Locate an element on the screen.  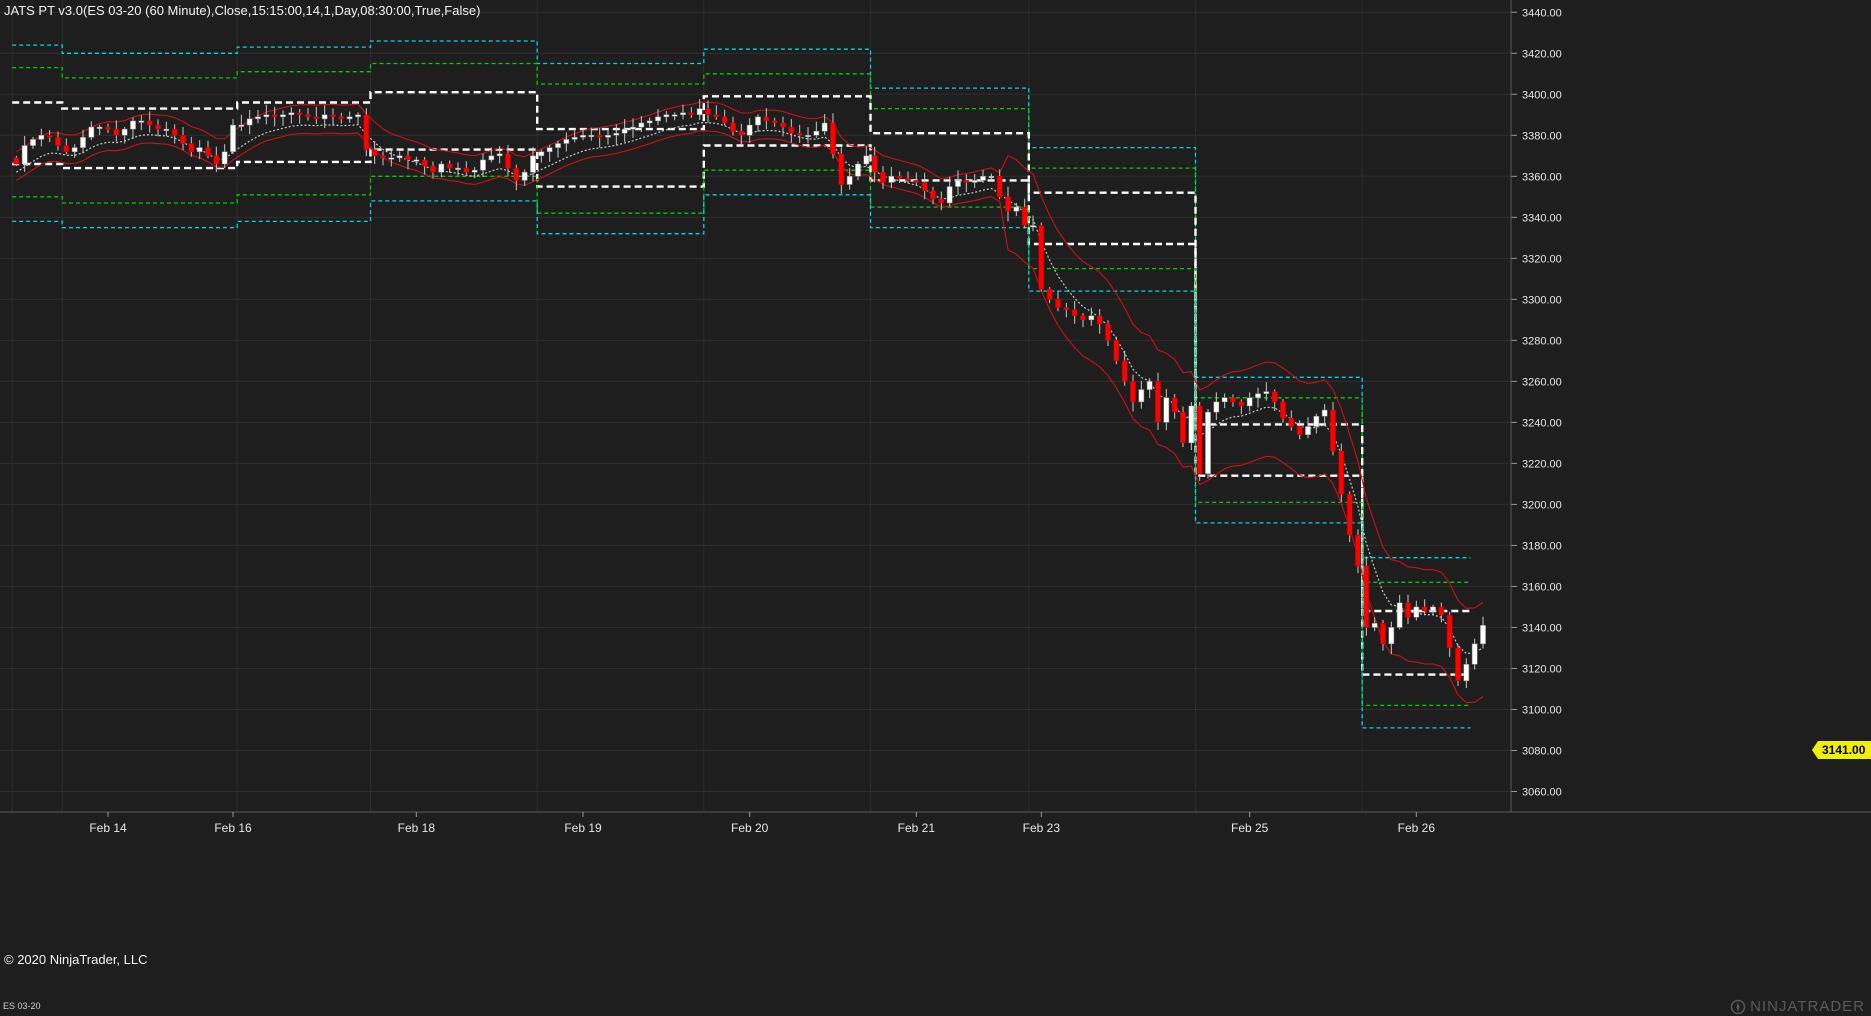
y-tick-label: 3140.00 is located at coordinates (1542, 628).